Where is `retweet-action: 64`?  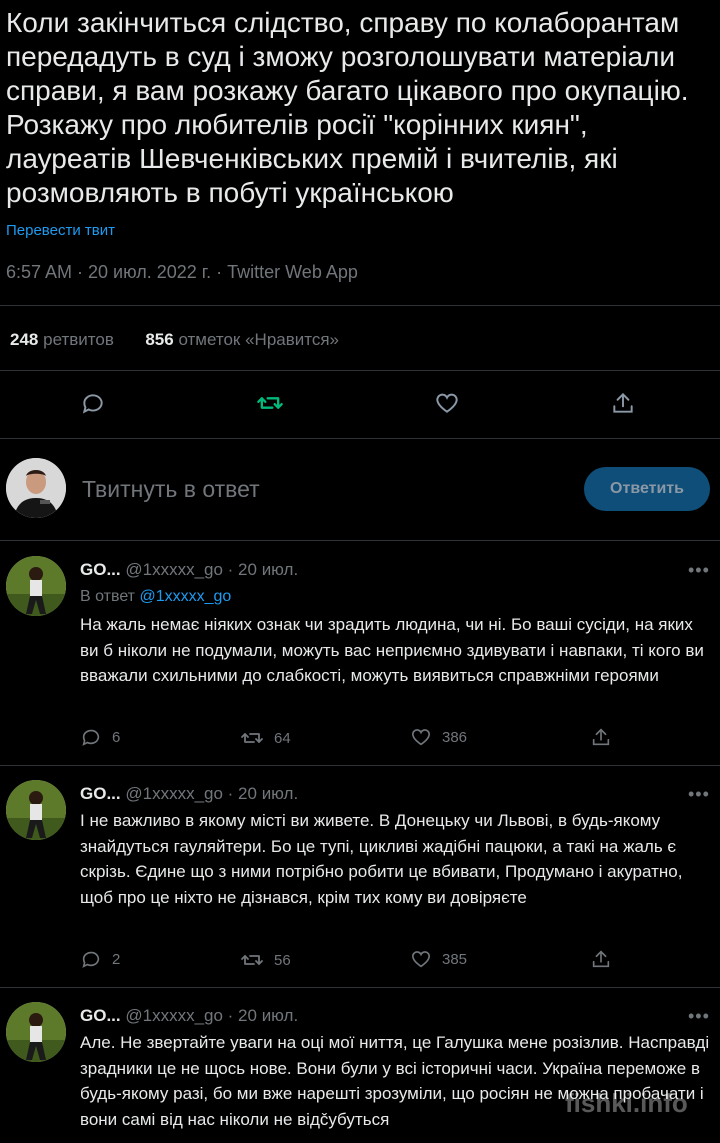 retweet-action: 64 is located at coordinates (265, 738).